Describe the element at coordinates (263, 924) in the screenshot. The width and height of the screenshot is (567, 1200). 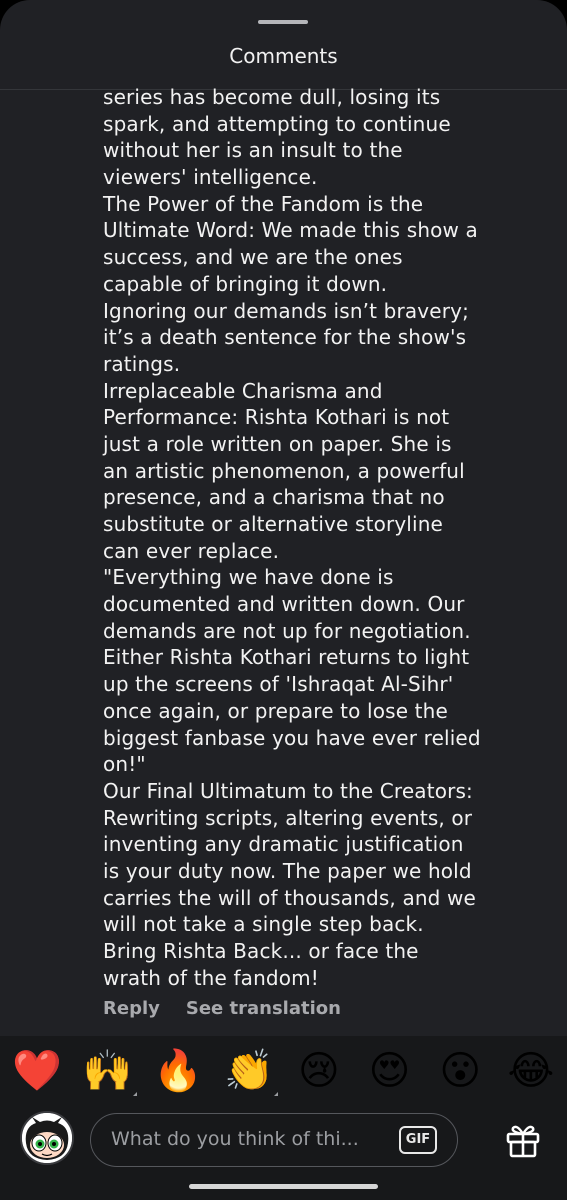
I see `comment-line: will not take a single step back.` at that location.